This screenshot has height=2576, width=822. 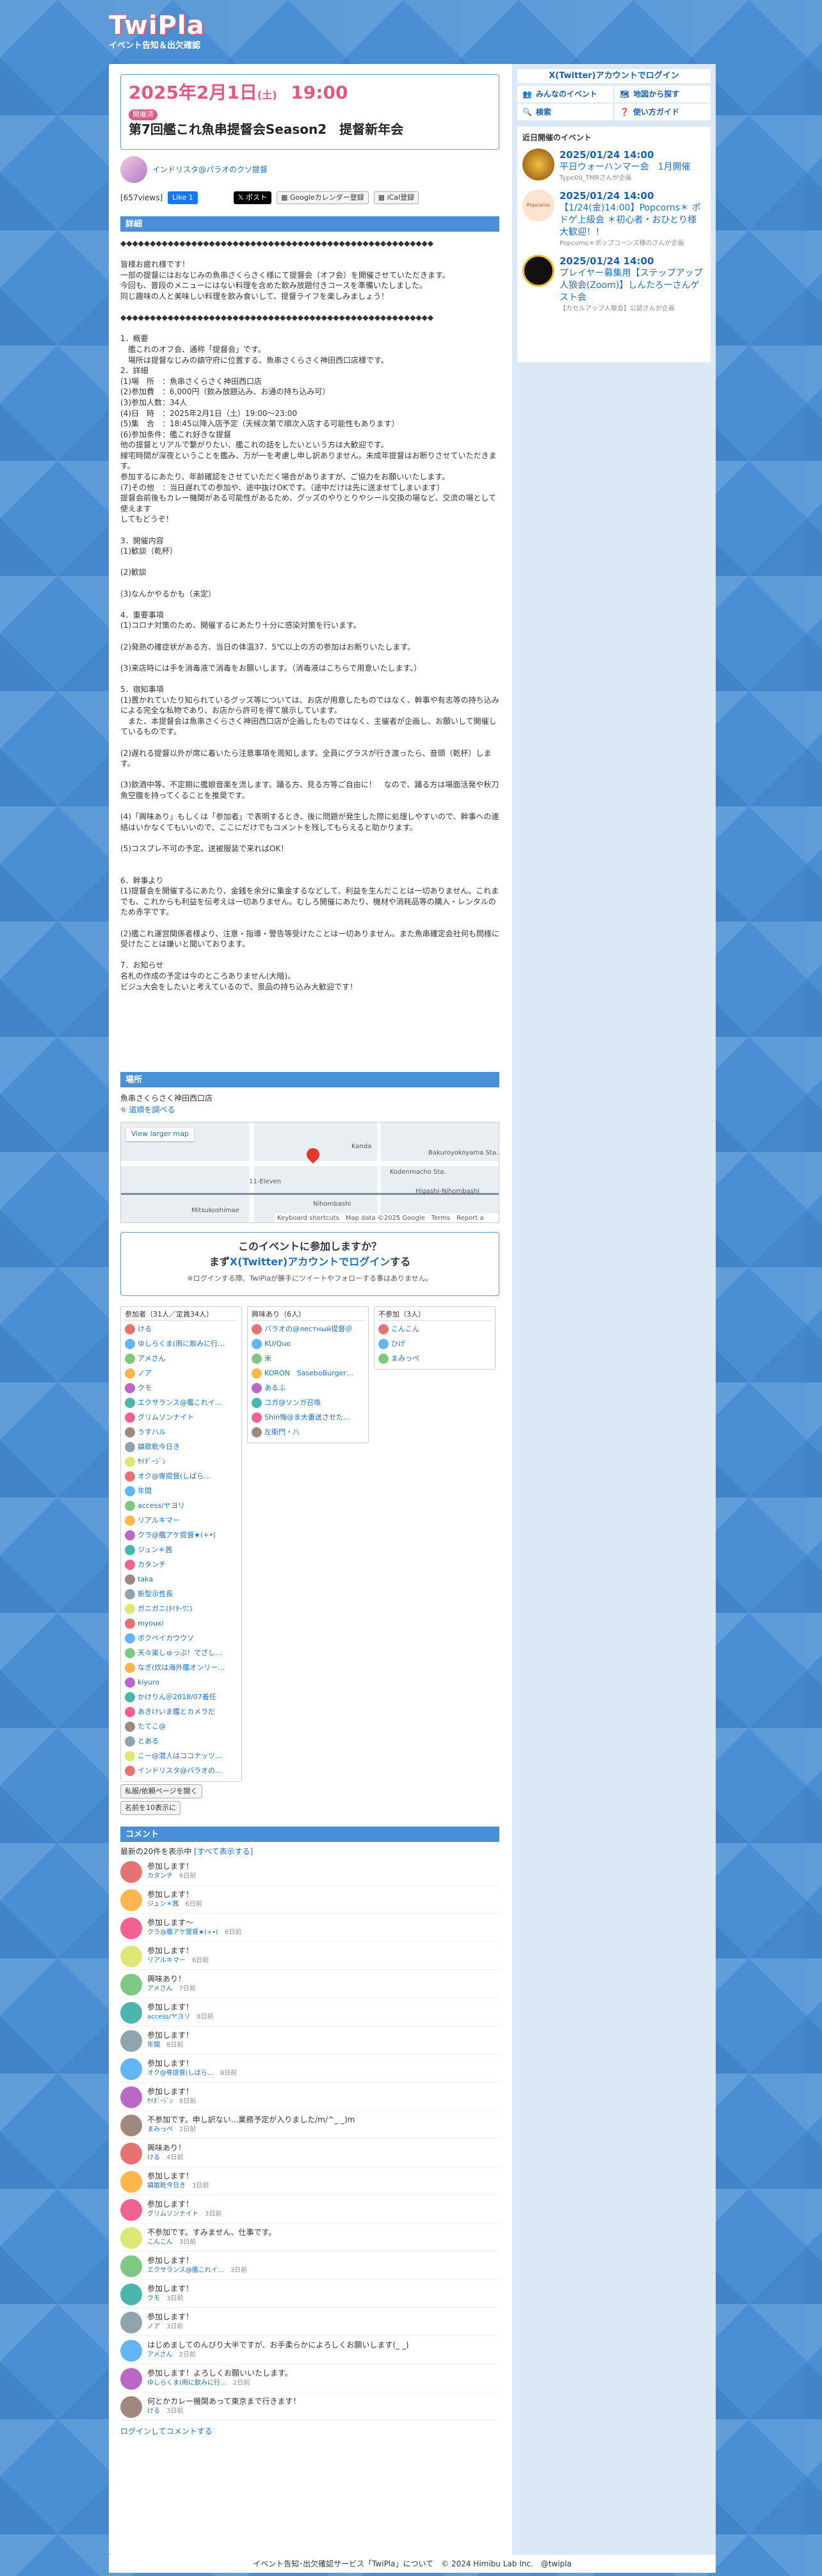 I want to click on participant-row: リアルキマー, so click(x=181, y=1521).